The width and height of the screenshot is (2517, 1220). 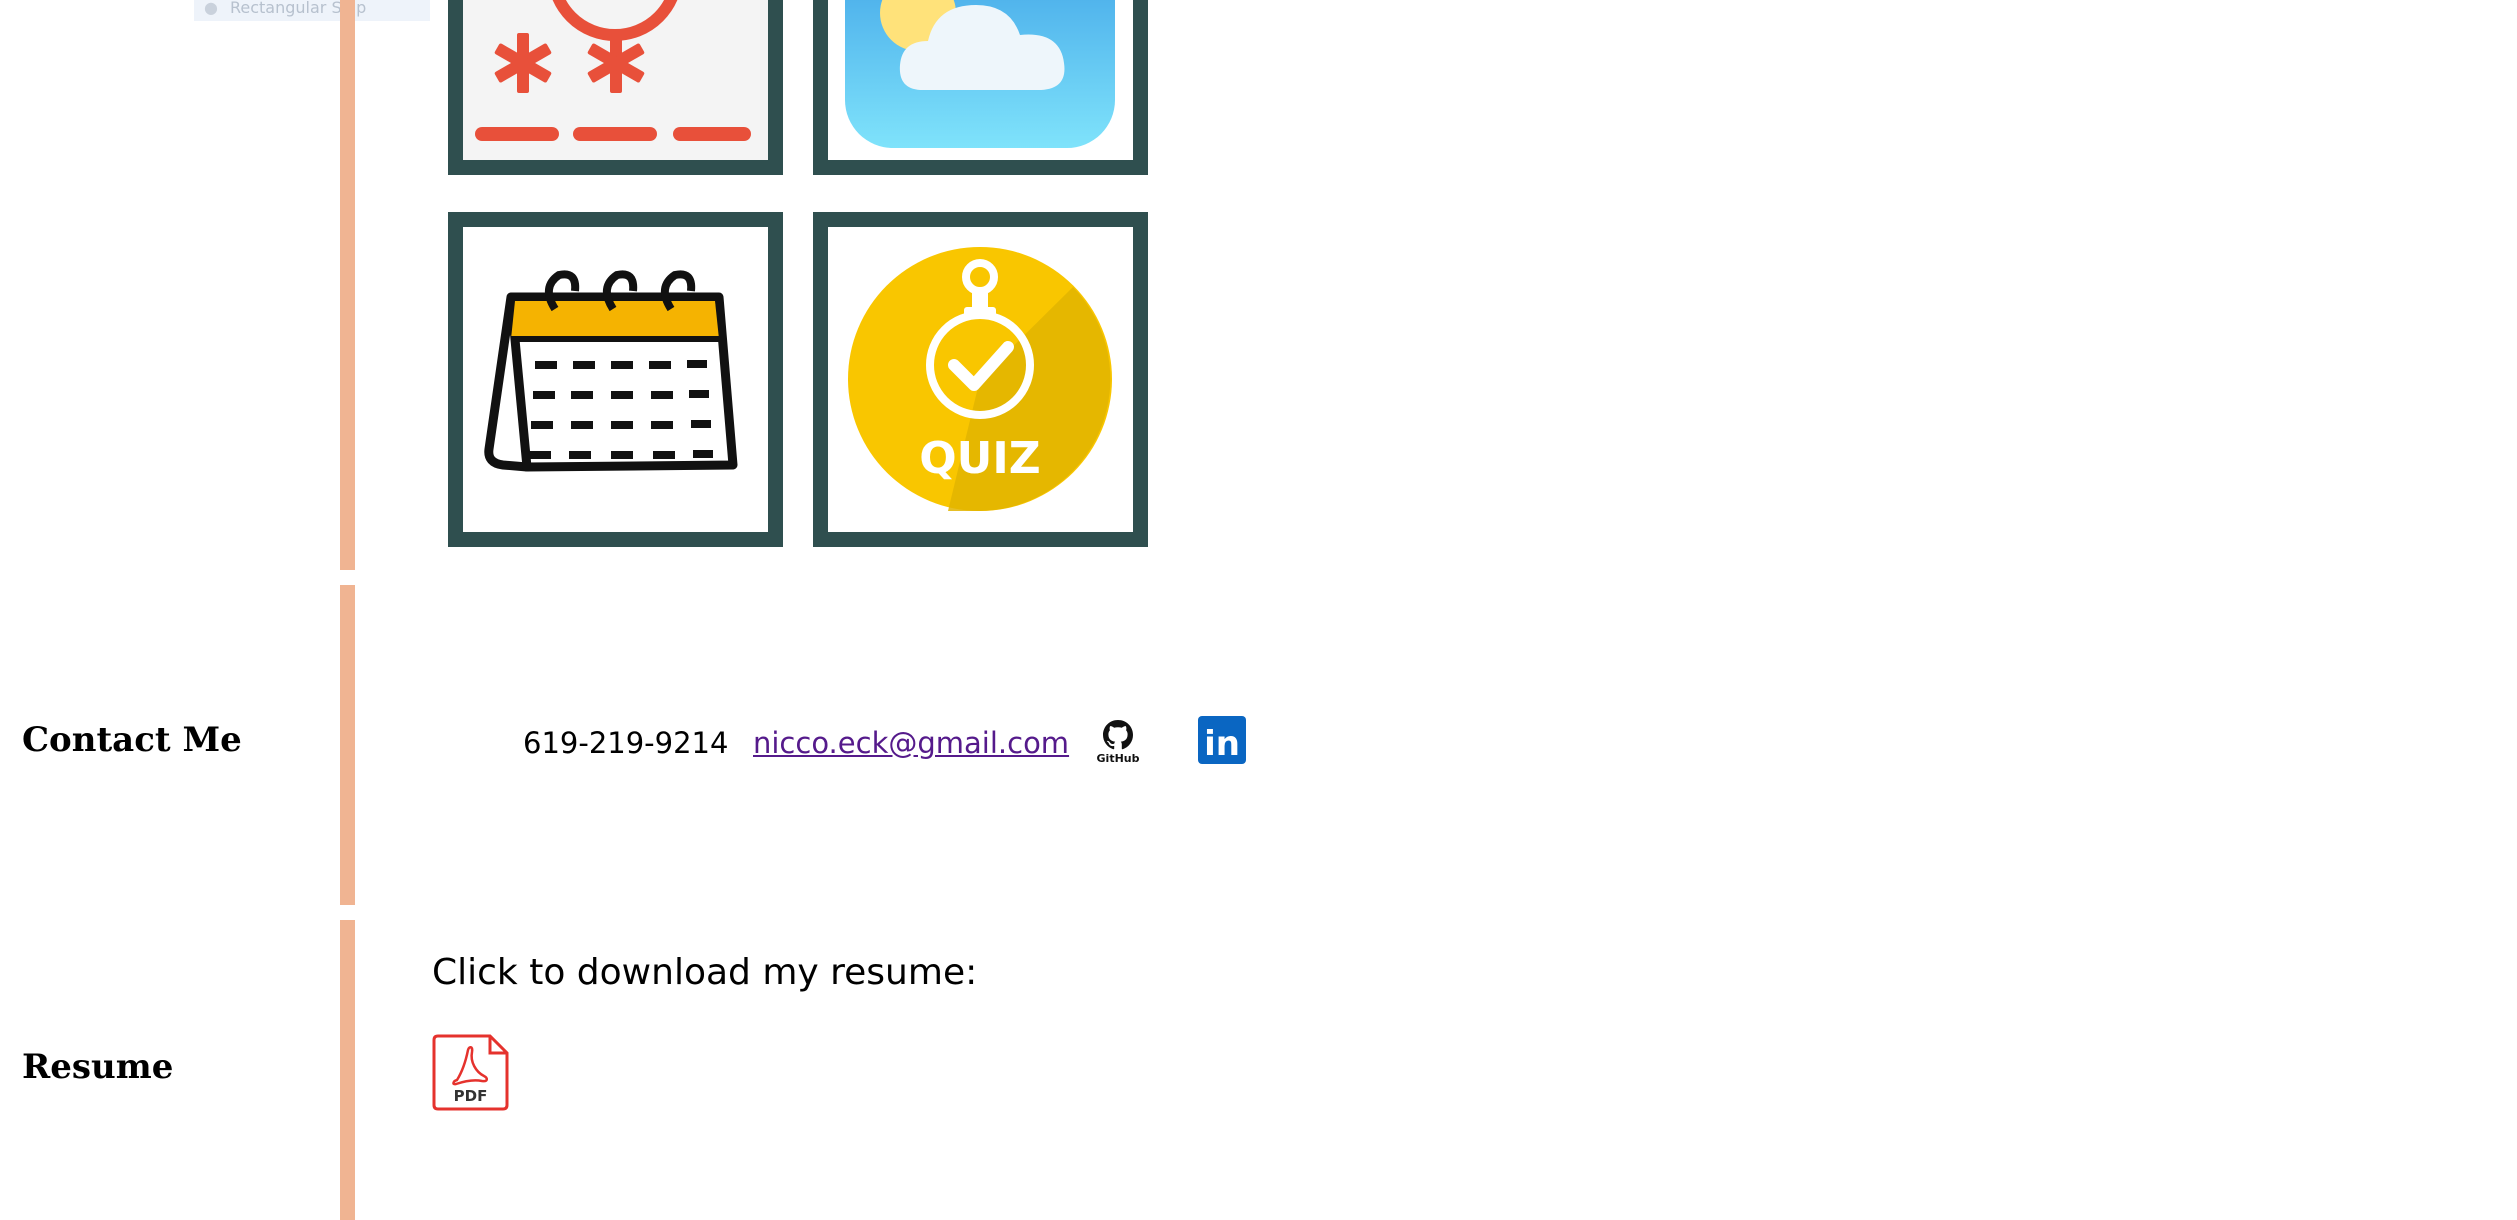 I want to click on pdf-label: PDF, so click(x=471, y=1096).